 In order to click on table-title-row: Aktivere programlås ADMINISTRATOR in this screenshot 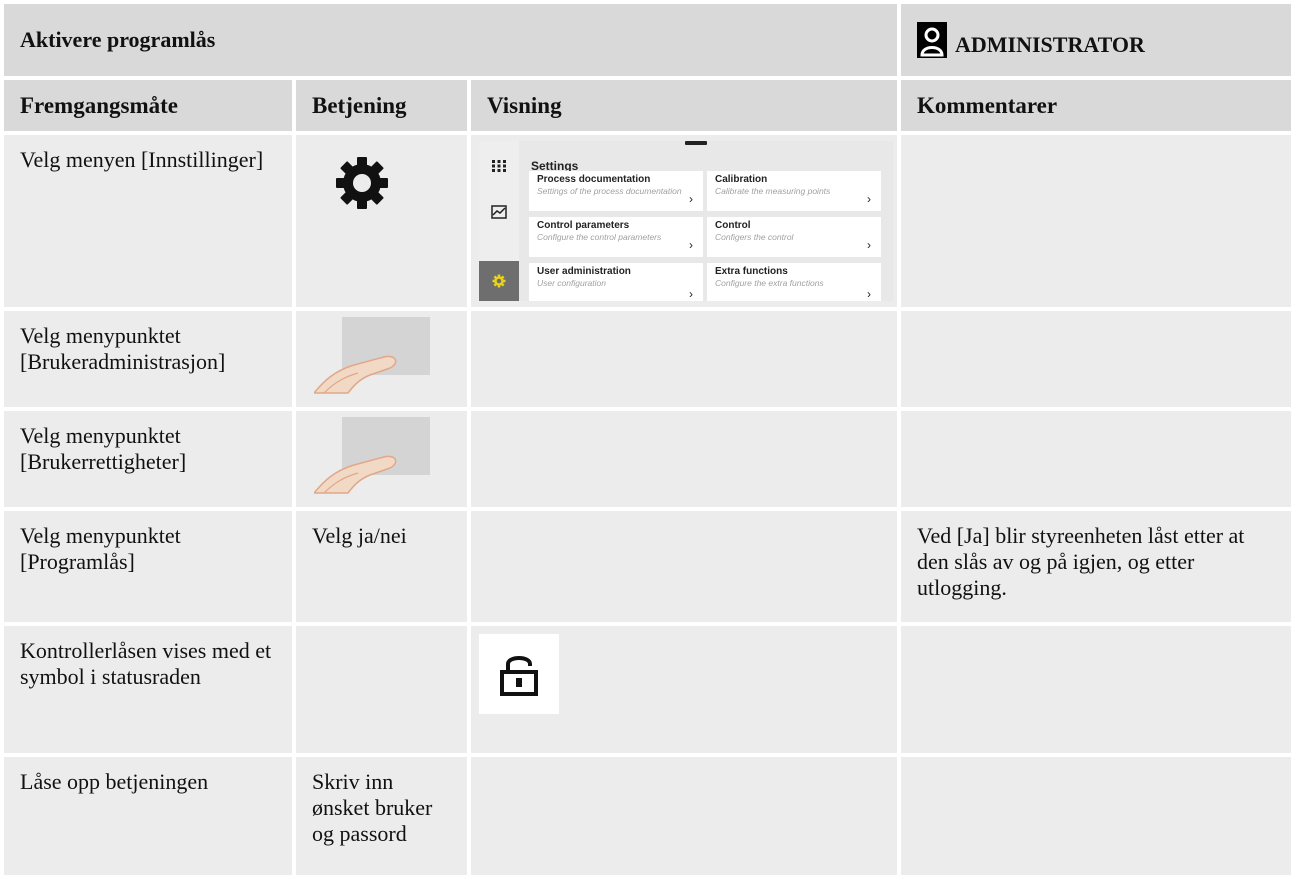, I will do `click(647, 40)`.